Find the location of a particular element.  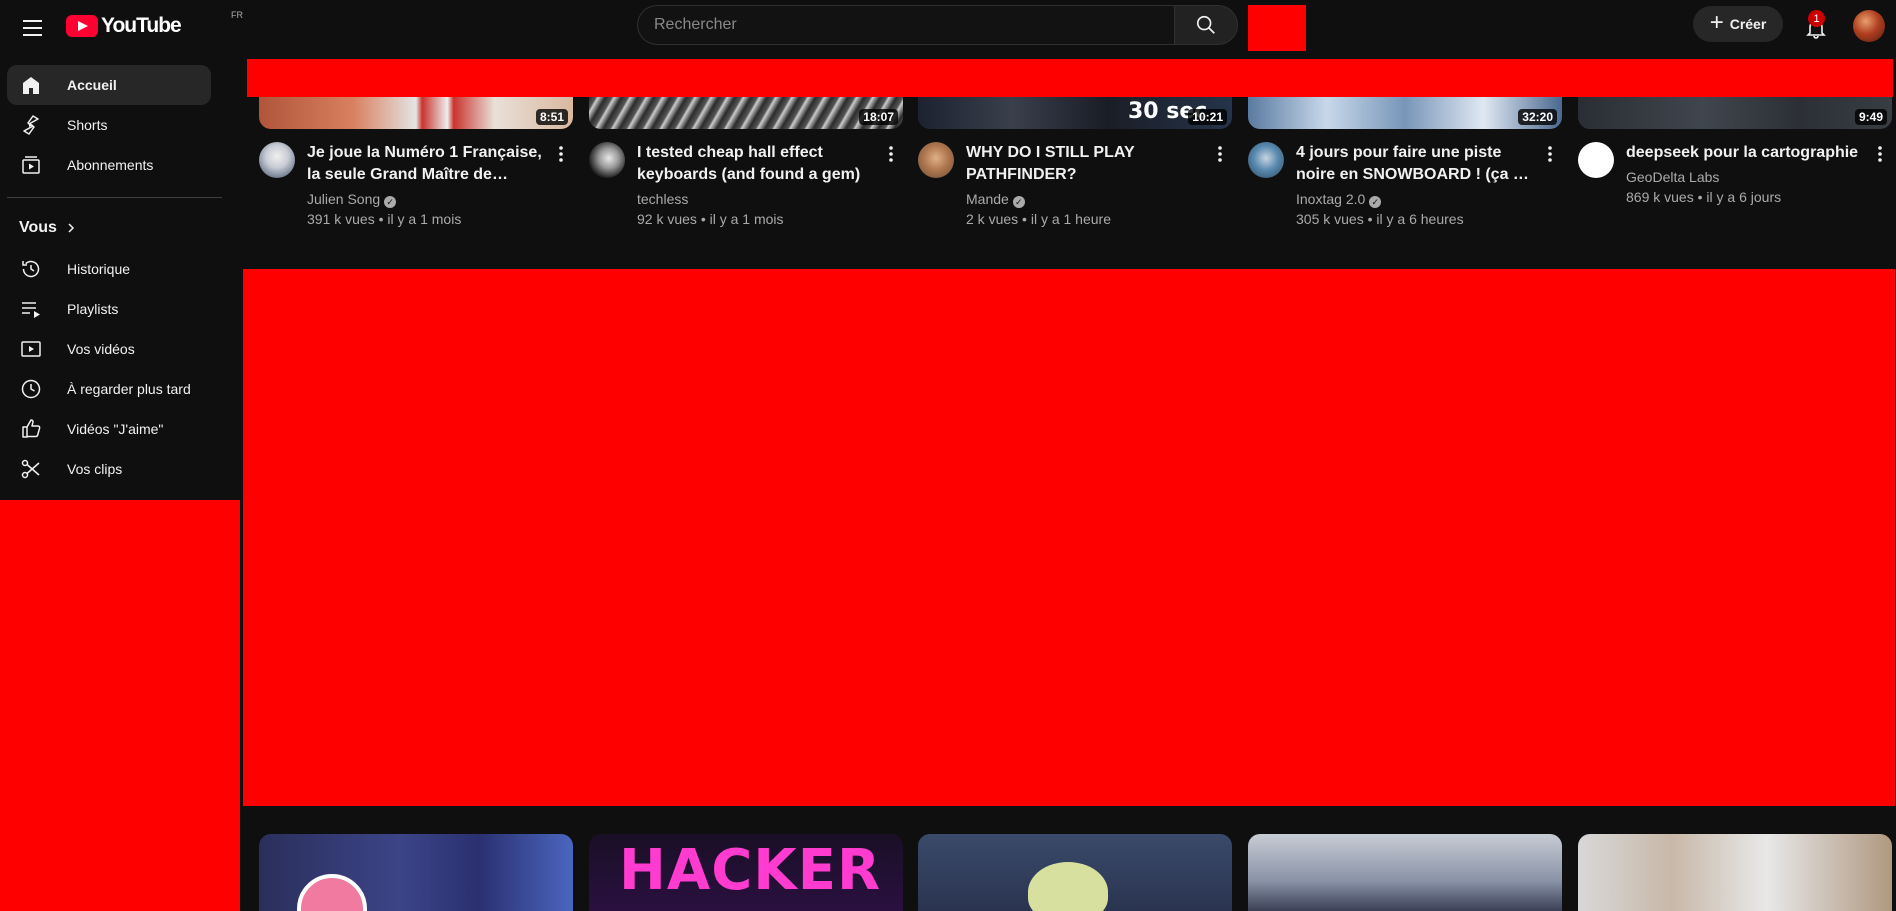

video-thumbnail: HACKER is located at coordinates (746, 872).